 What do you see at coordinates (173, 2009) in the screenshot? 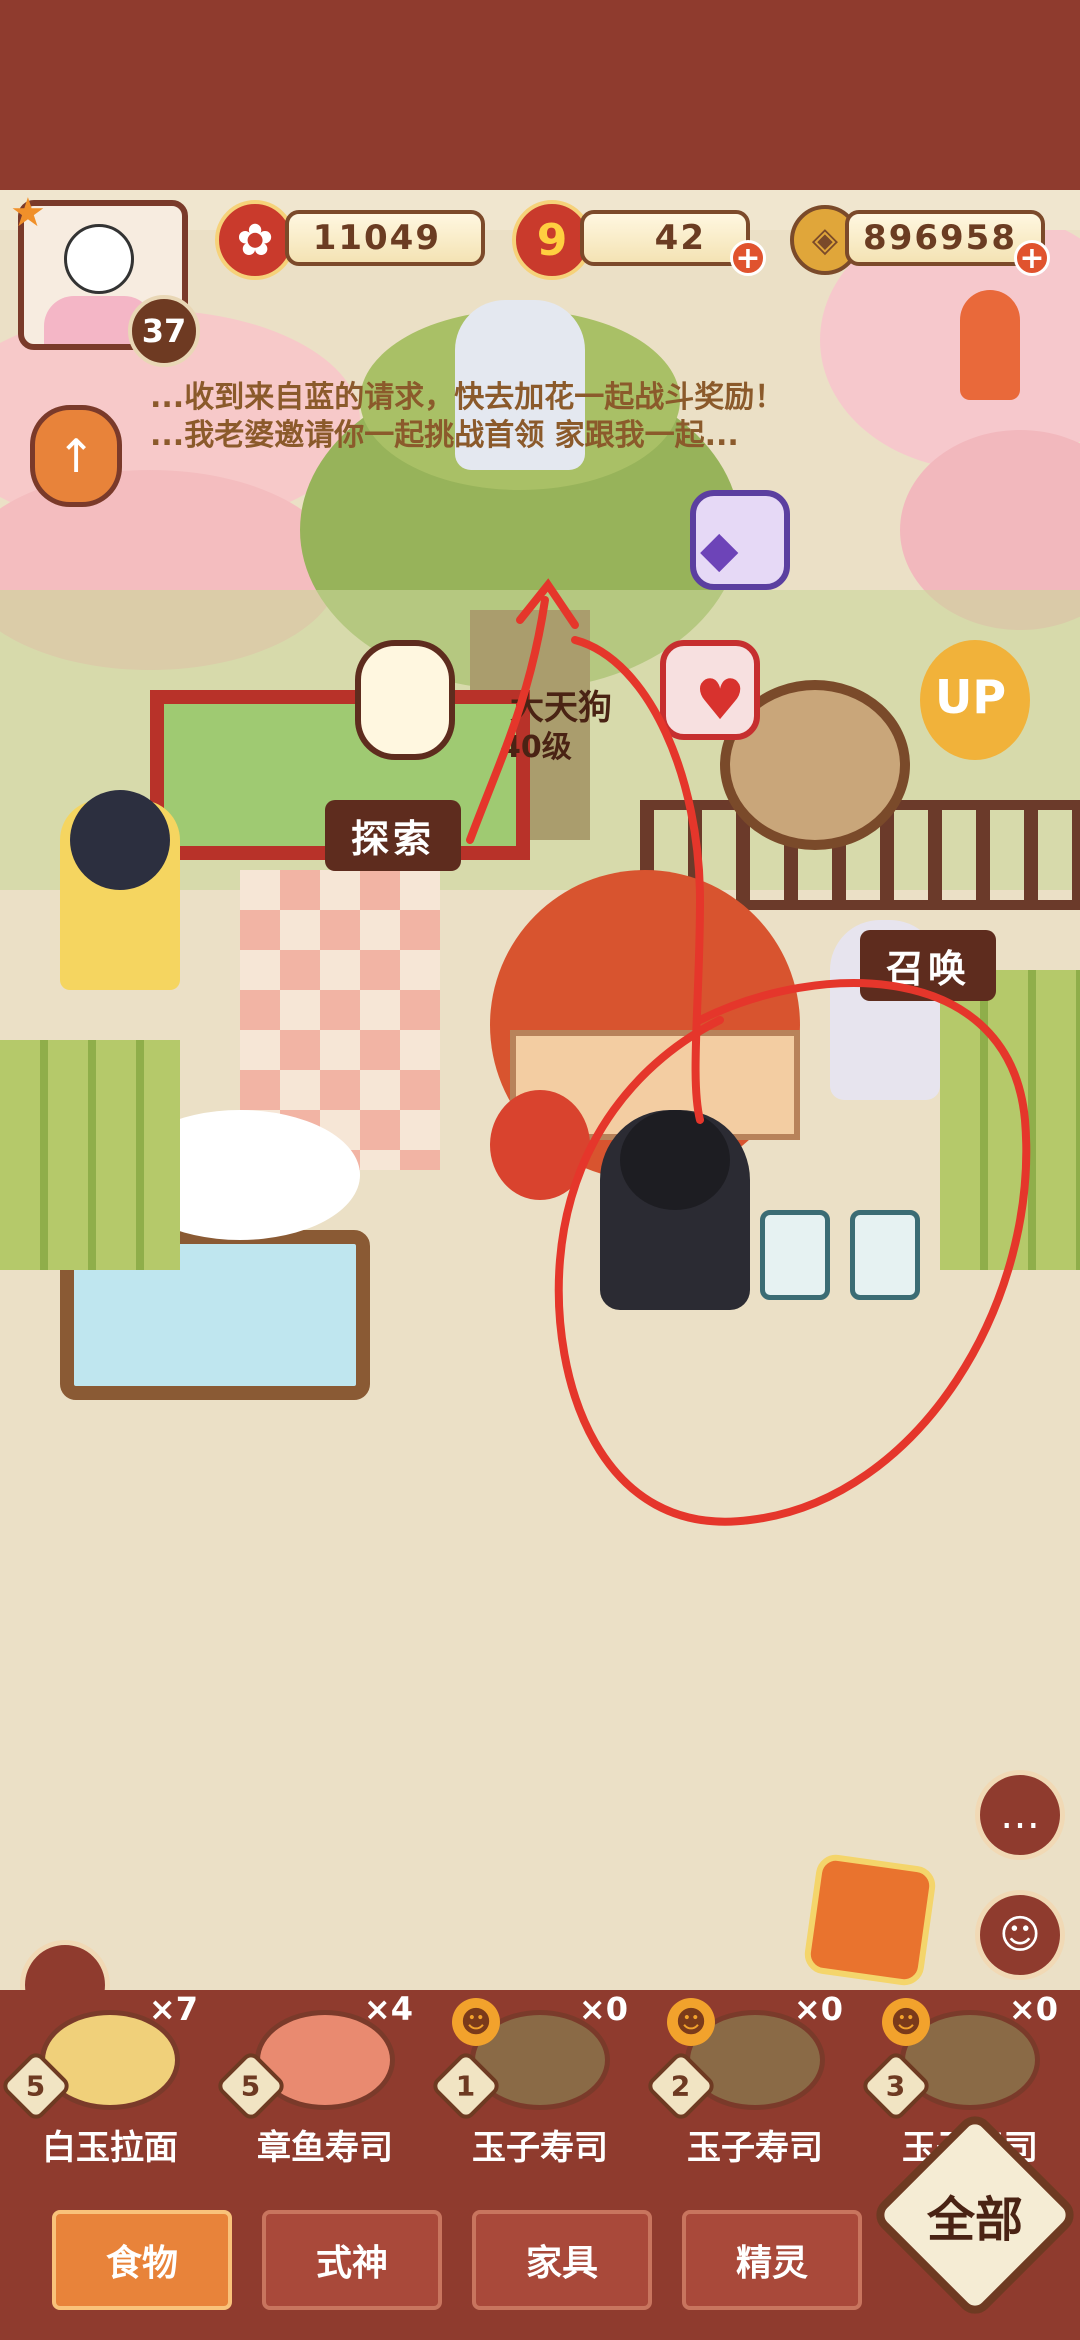
I see `food-count: ×7` at bounding box center [173, 2009].